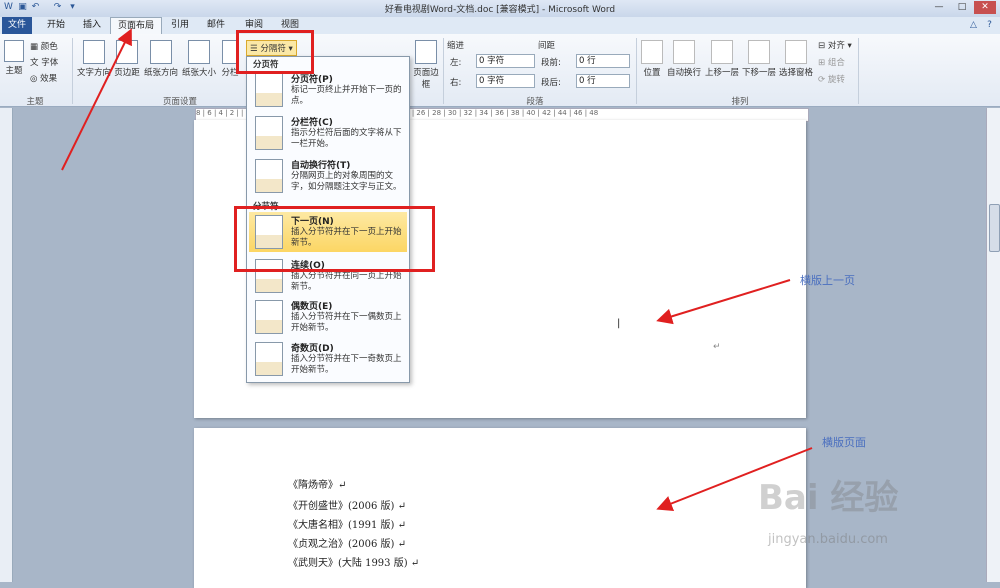  I want to click on menu-item-page-break: 分页符(P) 标记一页终止并开始下一页的点。, so click(328, 90).